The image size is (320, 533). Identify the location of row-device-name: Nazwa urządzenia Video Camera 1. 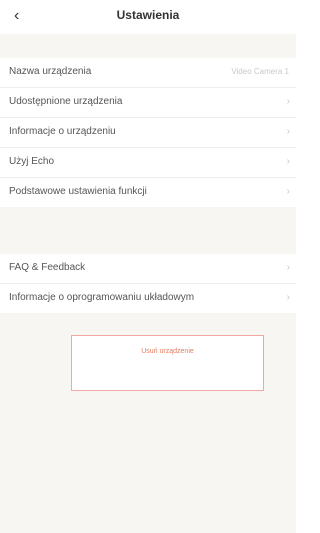
(148, 73).